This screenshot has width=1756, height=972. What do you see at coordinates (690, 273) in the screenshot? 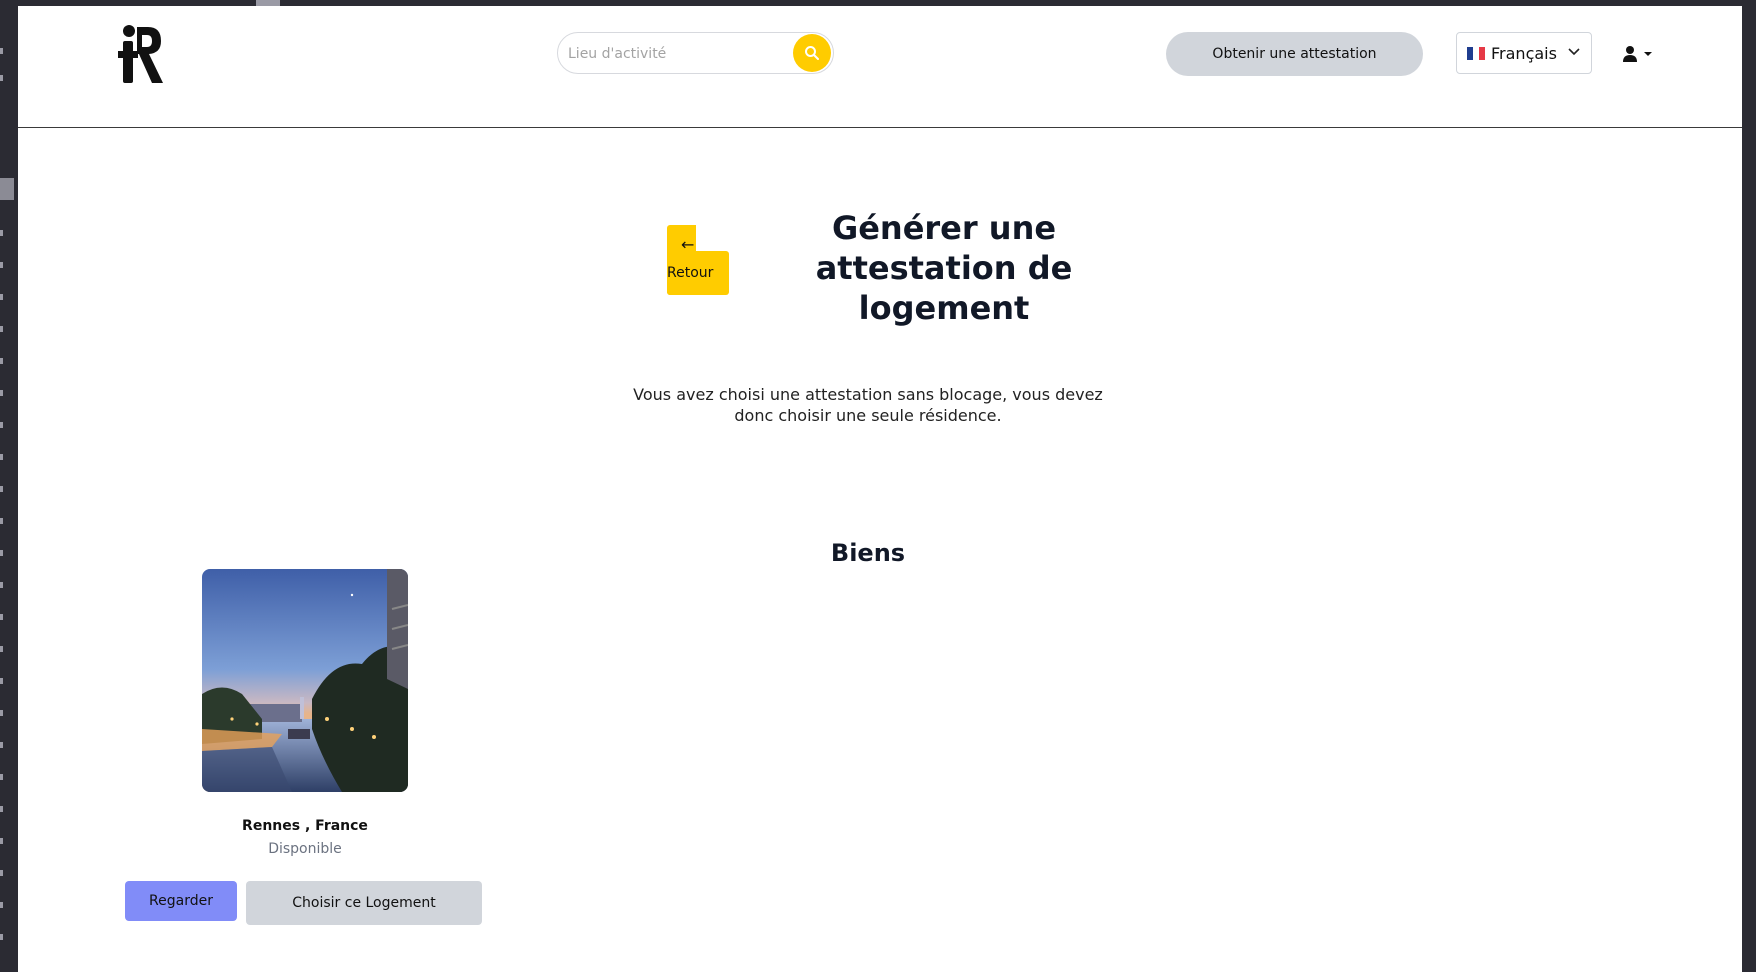
I see `back-label: Retour` at bounding box center [690, 273].